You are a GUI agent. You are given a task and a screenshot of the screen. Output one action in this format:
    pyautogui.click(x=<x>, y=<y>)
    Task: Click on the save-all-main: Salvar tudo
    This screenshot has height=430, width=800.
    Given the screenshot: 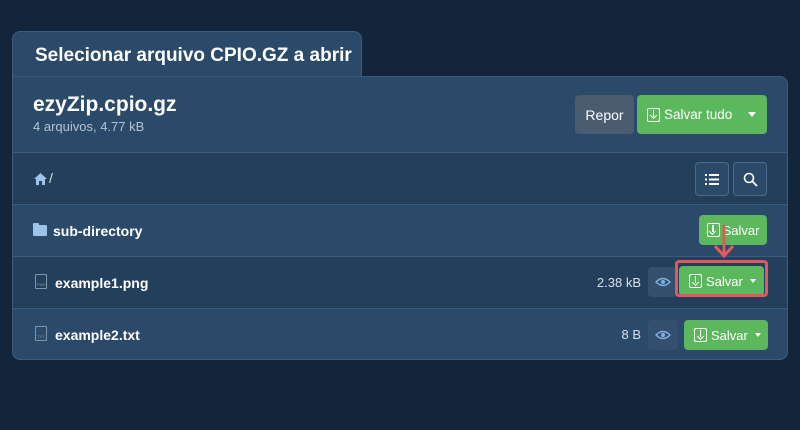 What is the action you would take?
    pyautogui.click(x=687, y=114)
    